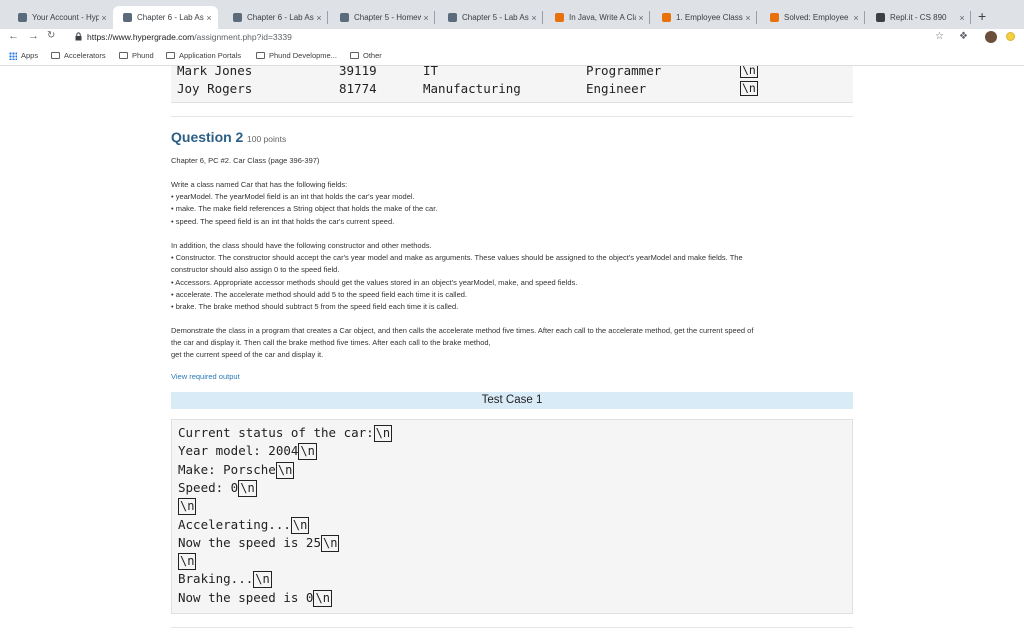  Describe the element at coordinates (1010, 36) in the screenshot. I see `extension-badge-icon` at that location.